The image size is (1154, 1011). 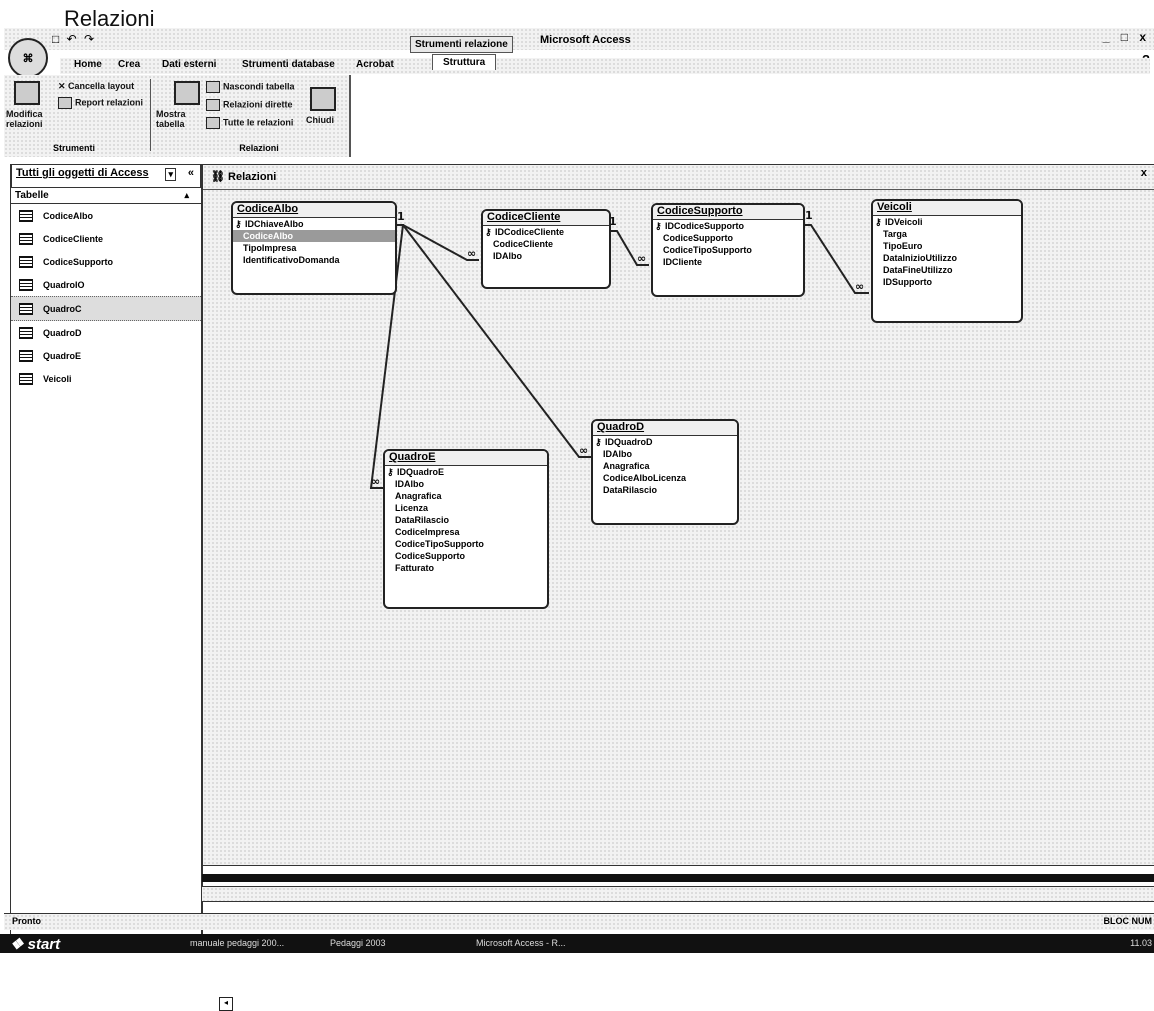 What do you see at coordinates (546, 218) in the screenshot?
I see `table-title: CodiceCliente` at bounding box center [546, 218].